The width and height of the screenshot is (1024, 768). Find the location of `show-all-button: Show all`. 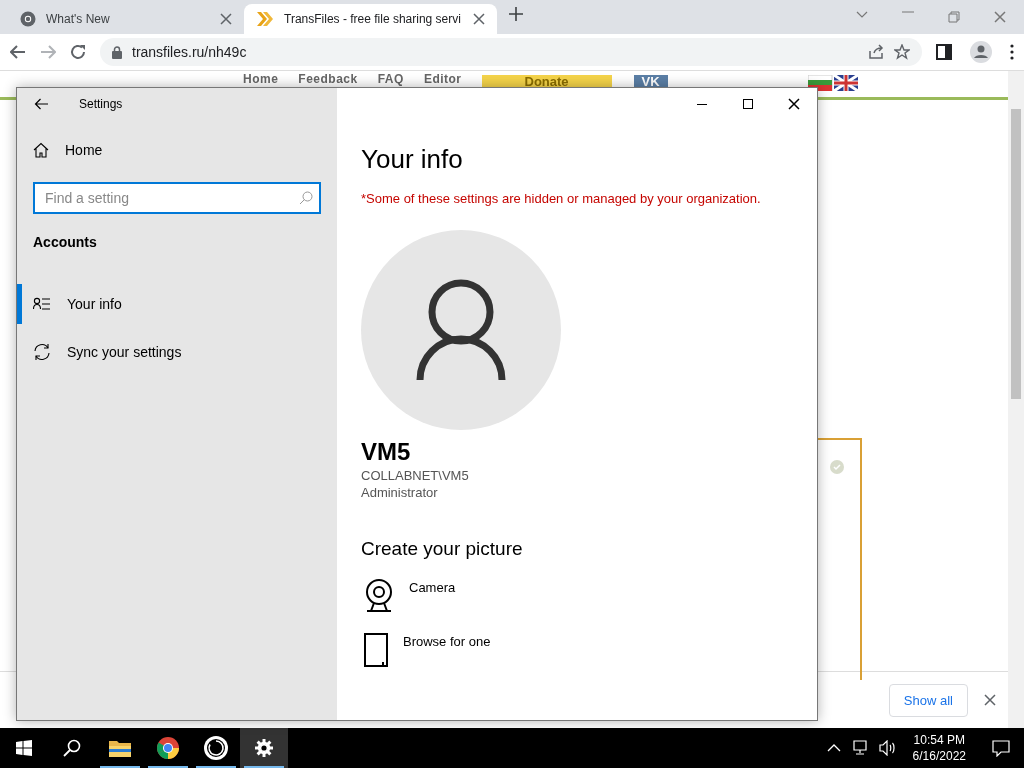

show-all-button: Show all is located at coordinates (928, 700).